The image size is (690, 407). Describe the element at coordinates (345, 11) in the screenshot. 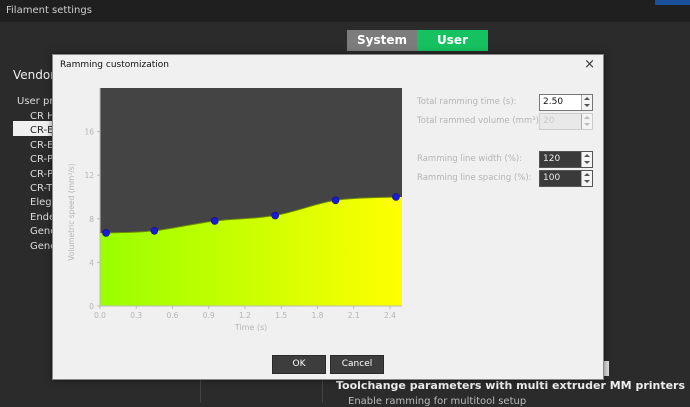

I see `window-titlebar: Filament settings` at that location.